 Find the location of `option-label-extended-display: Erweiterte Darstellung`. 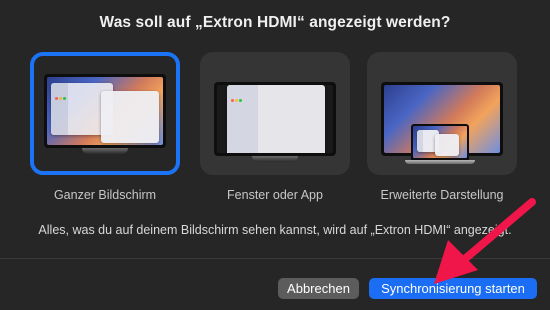

option-label-extended-display: Erweiterte Darstellung is located at coordinates (442, 195).